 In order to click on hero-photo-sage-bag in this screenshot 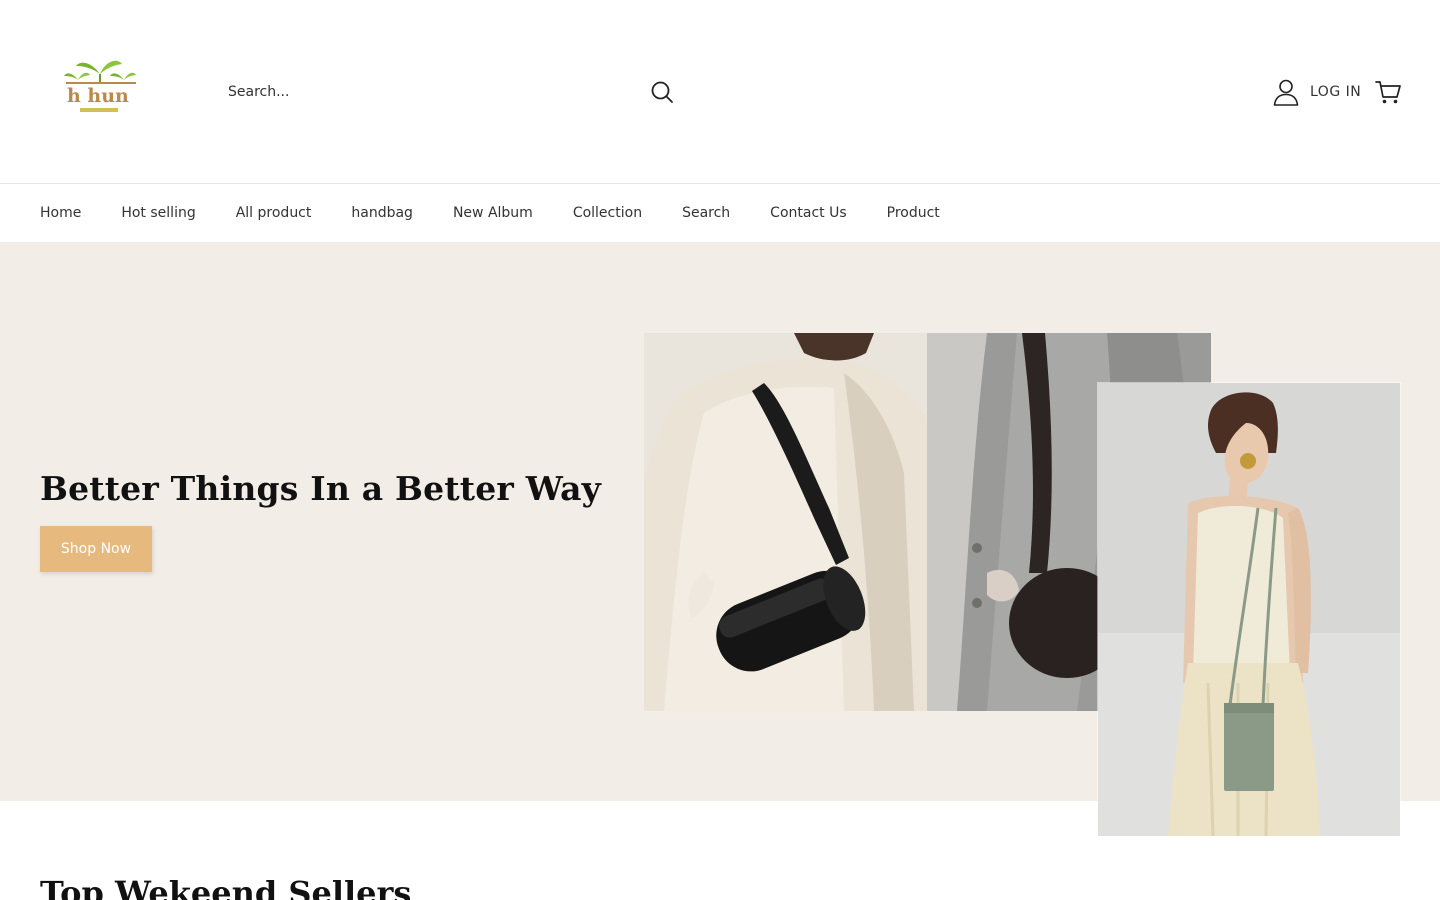, I will do `click(1249, 609)`.